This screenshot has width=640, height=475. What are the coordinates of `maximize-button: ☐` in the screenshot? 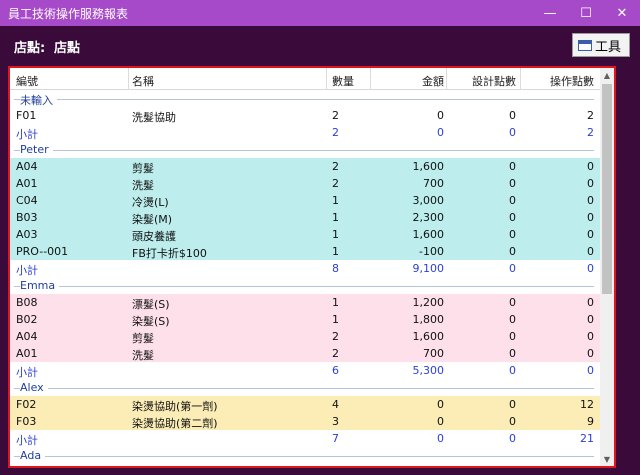 It's located at (586, 13).